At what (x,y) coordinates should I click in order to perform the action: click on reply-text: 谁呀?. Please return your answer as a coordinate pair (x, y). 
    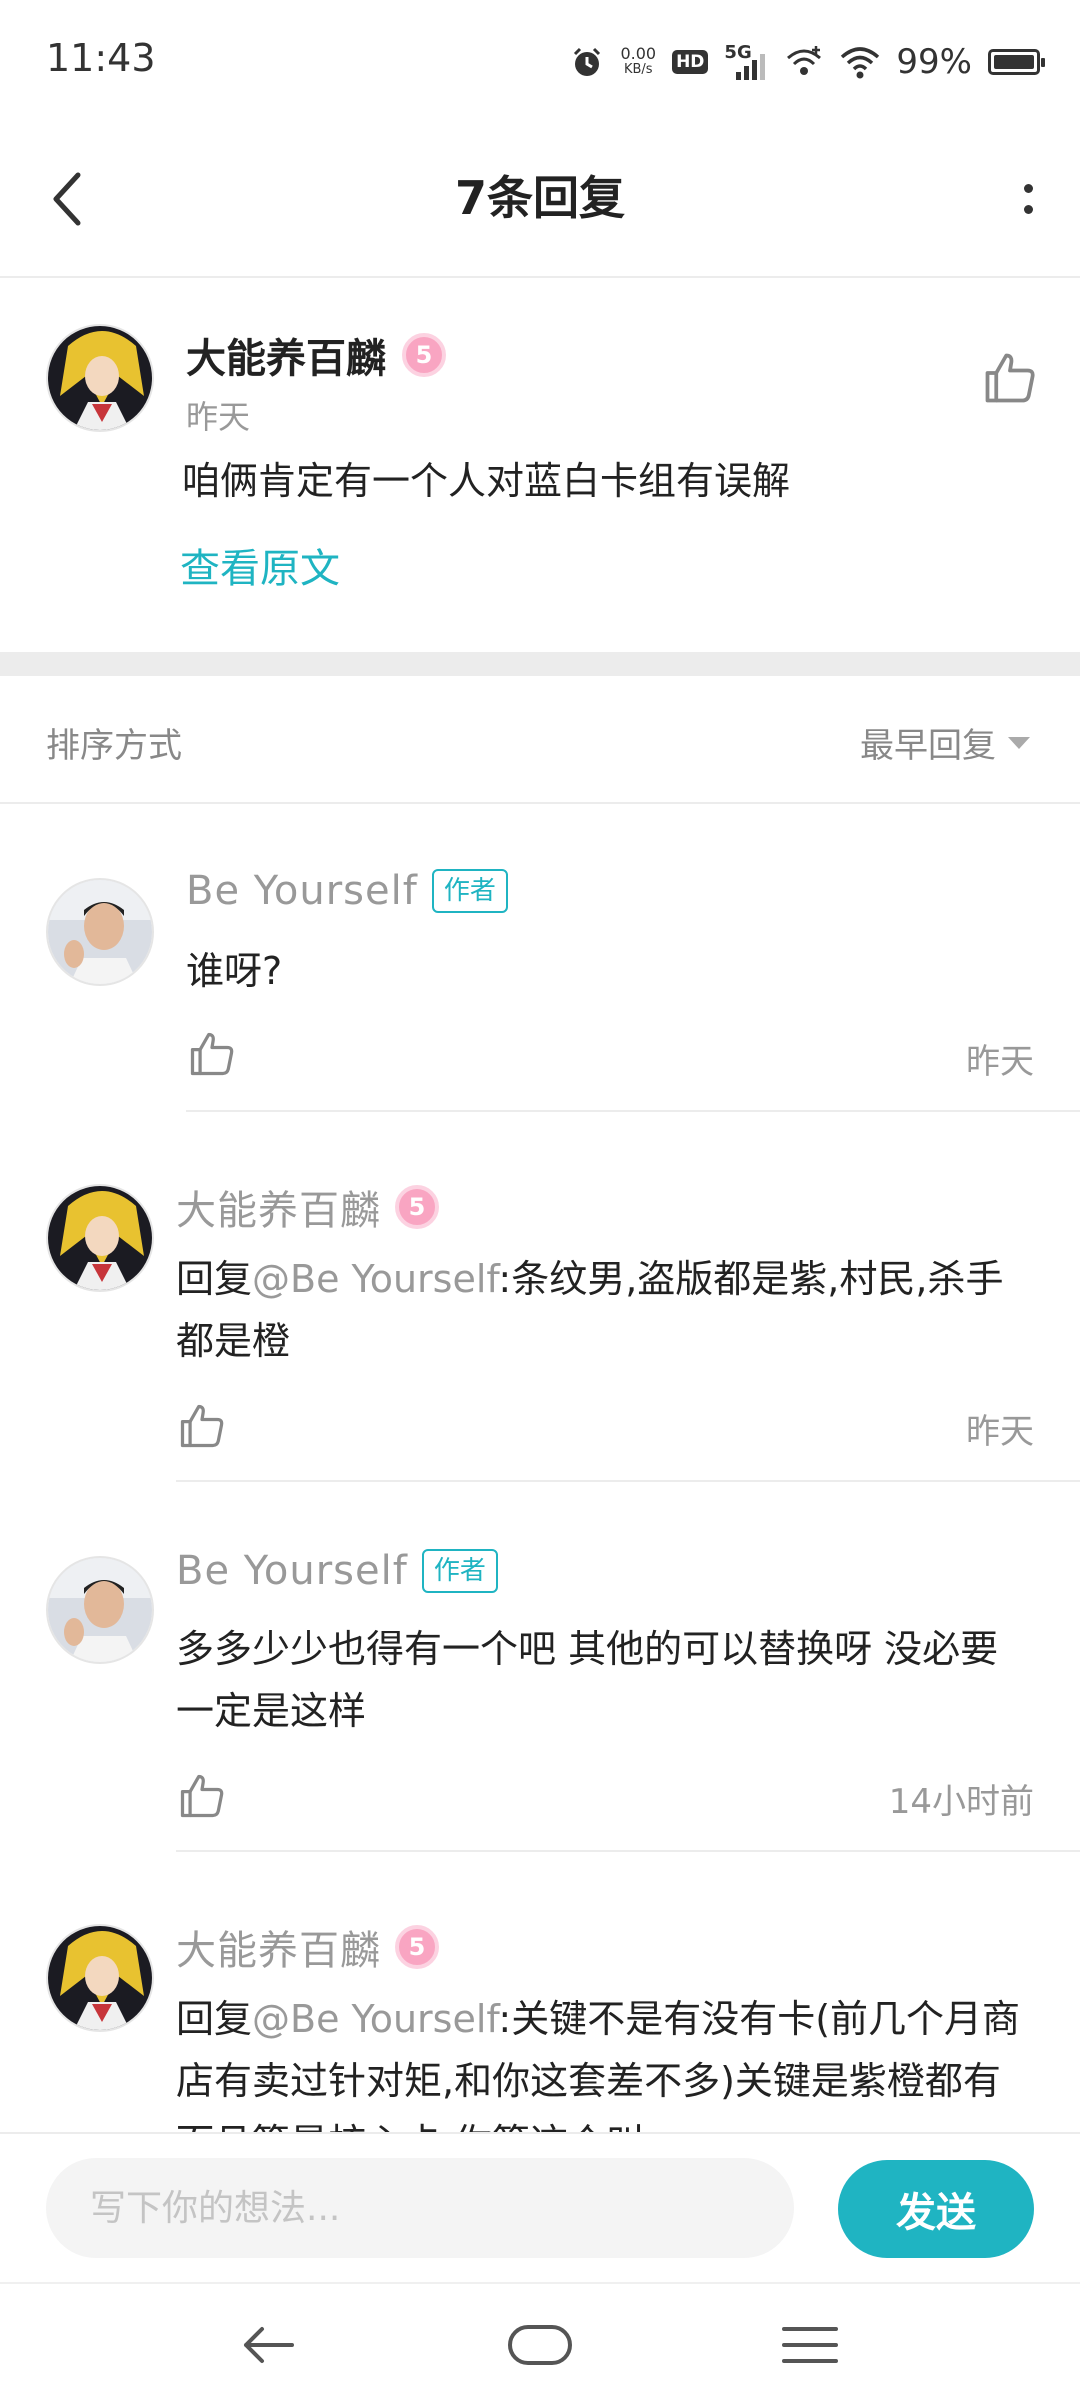
    Looking at the image, I should click on (234, 971).